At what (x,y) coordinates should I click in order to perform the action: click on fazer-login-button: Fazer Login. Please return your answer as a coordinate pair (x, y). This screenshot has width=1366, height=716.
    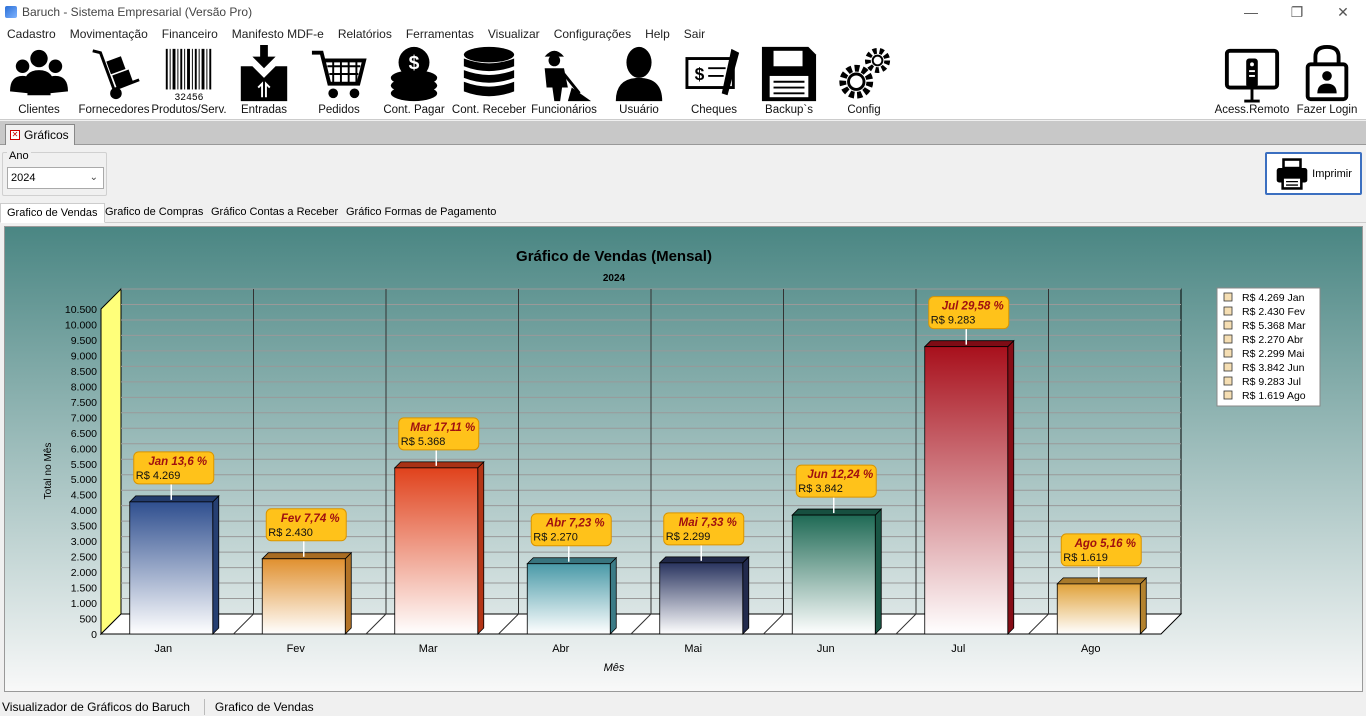
    Looking at the image, I should click on (1327, 82).